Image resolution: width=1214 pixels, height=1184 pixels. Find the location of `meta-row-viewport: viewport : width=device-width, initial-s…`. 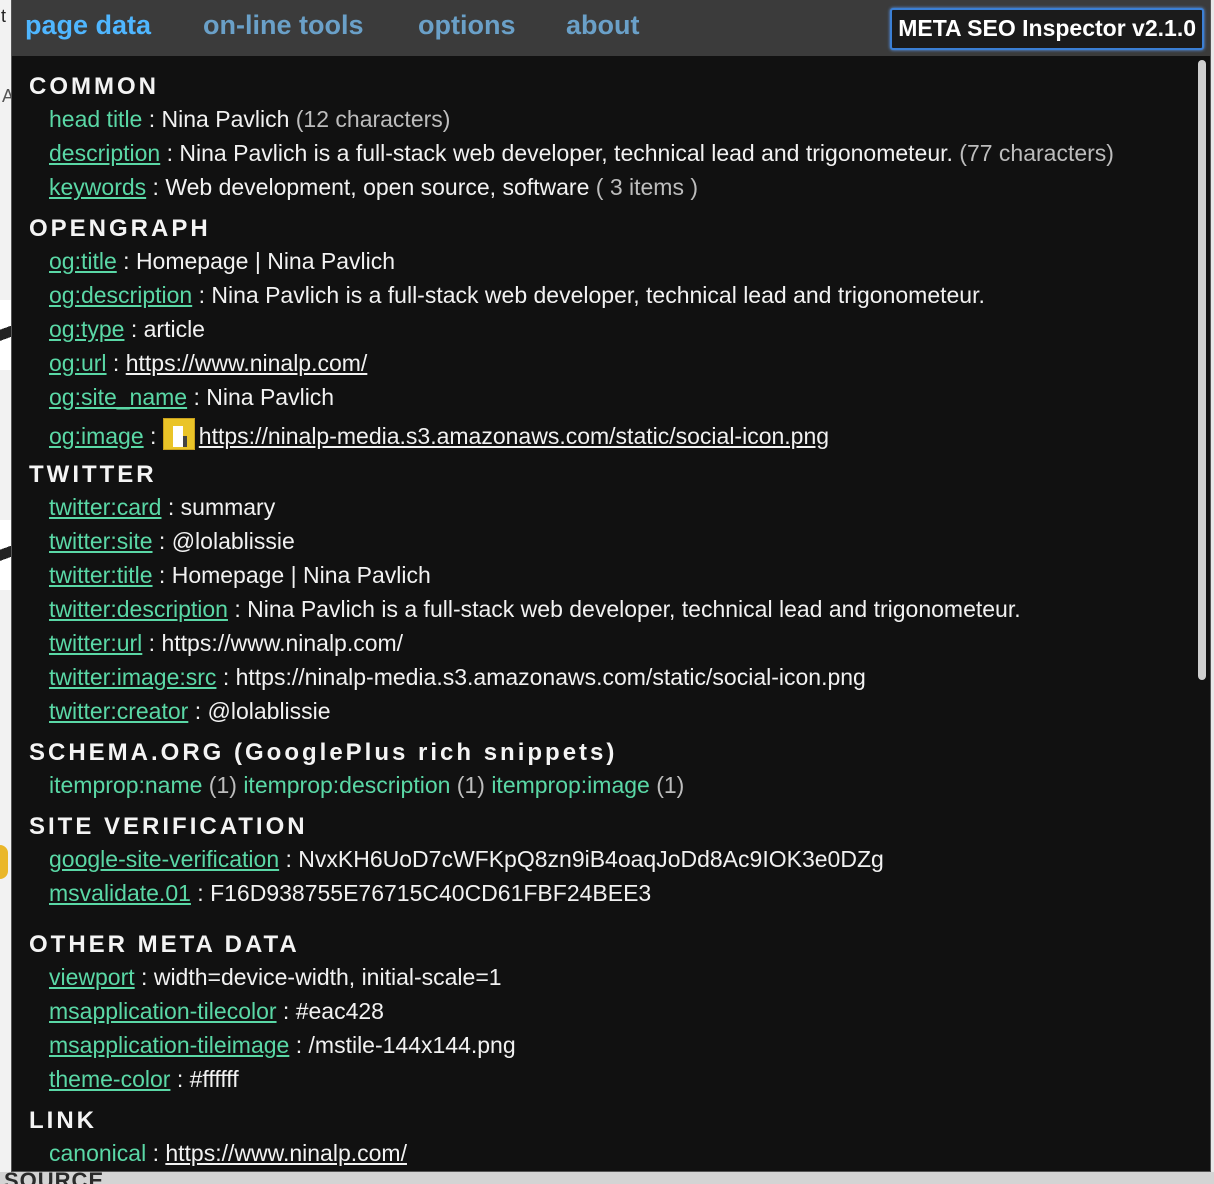

meta-row-viewport: viewport : width=device-width, initial-s… is located at coordinates (275, 977).